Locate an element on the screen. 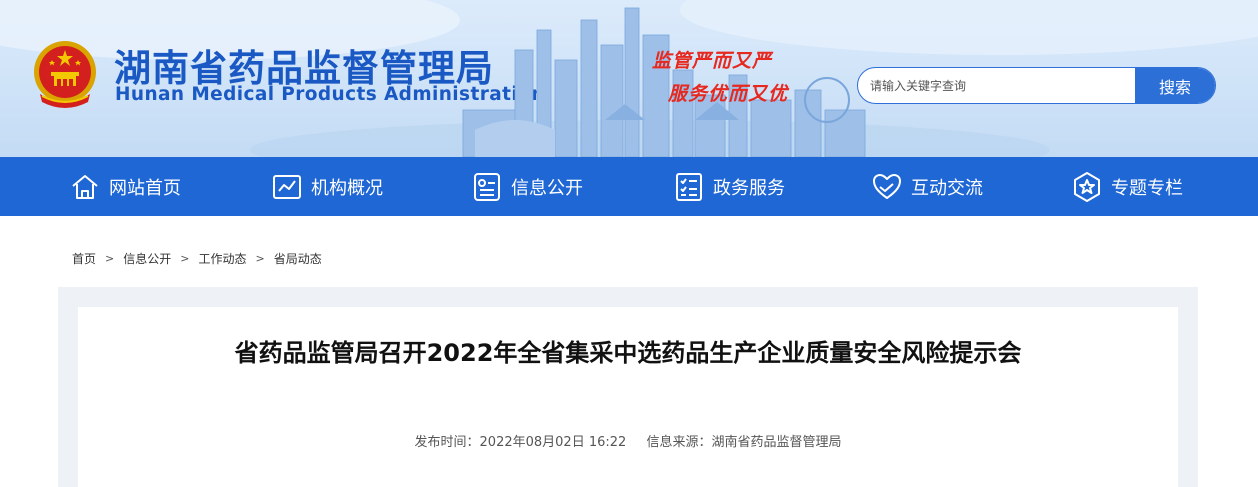 This screenshot has height=487, width=1258. nav-item-label: 互动交流 is located at coordinates (947, 188).